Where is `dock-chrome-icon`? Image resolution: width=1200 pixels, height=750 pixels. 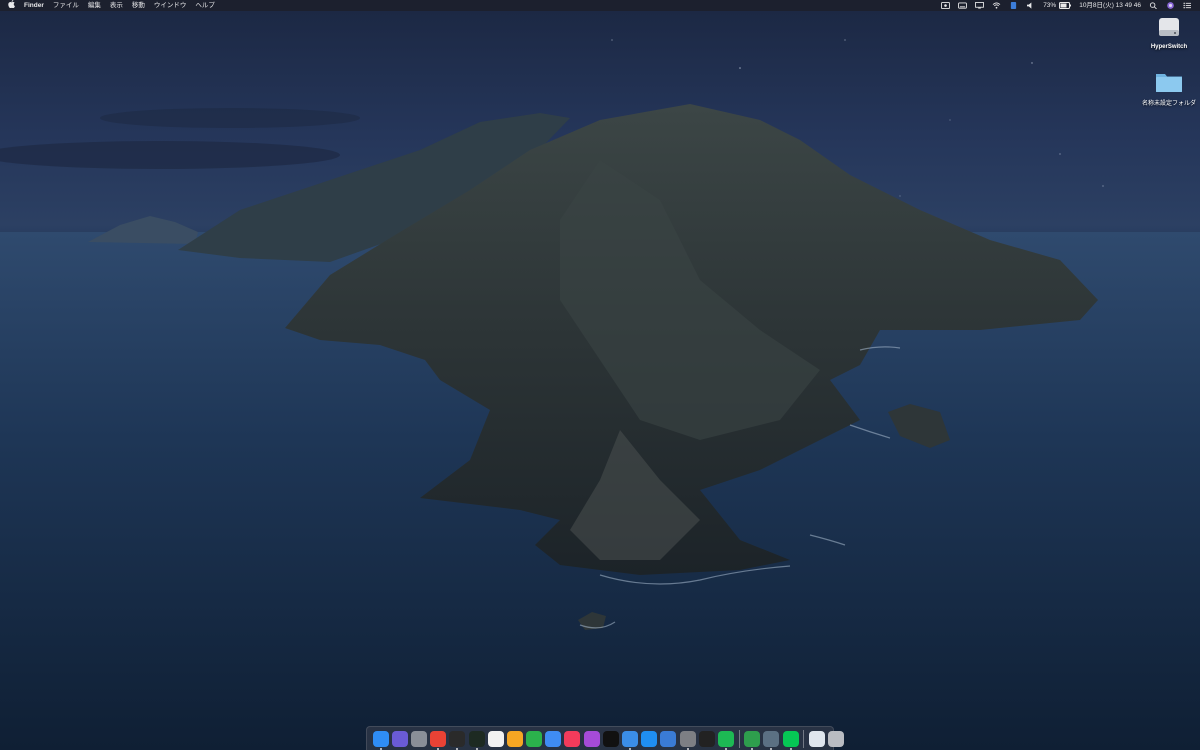
dock-chrome-icon is located at coordinates (438, 740).